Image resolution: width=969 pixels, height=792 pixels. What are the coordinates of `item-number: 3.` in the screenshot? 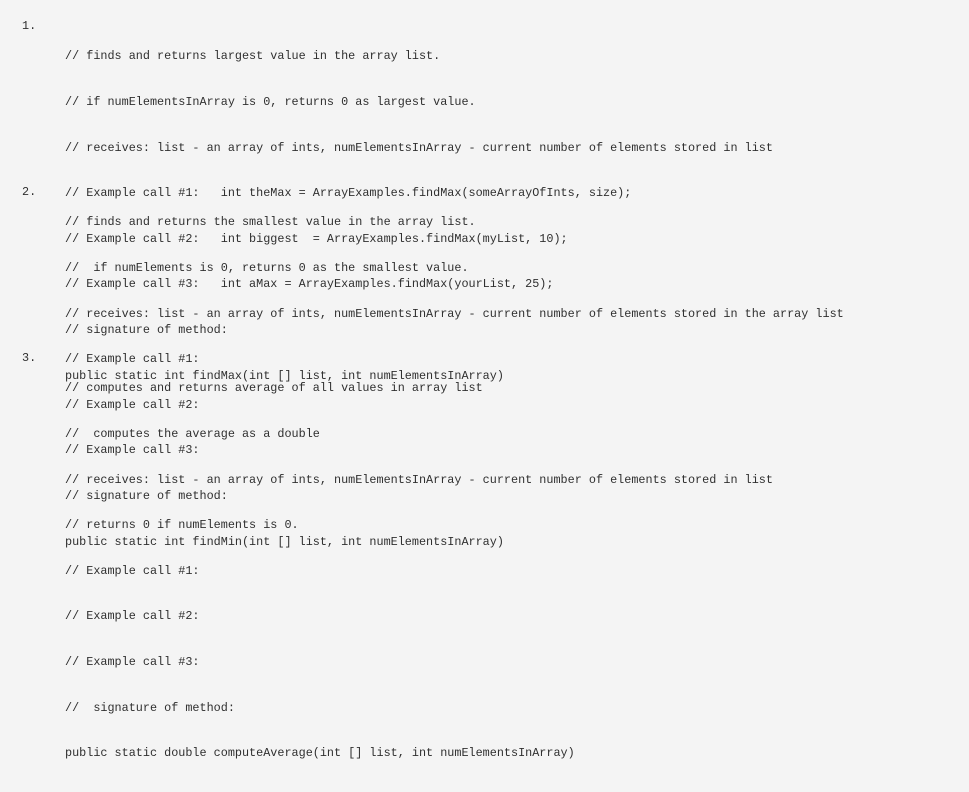 It's located at (29, 358).